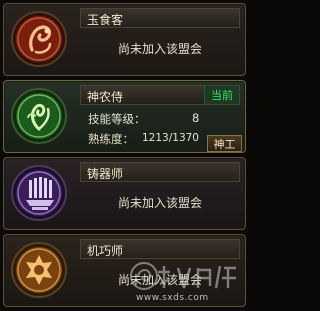 This screenshot has width=320, height=311. Describe the element at coordinates (39, 39) in the screenshot. I see `jade-gourmet-emblem-icon` at that location.